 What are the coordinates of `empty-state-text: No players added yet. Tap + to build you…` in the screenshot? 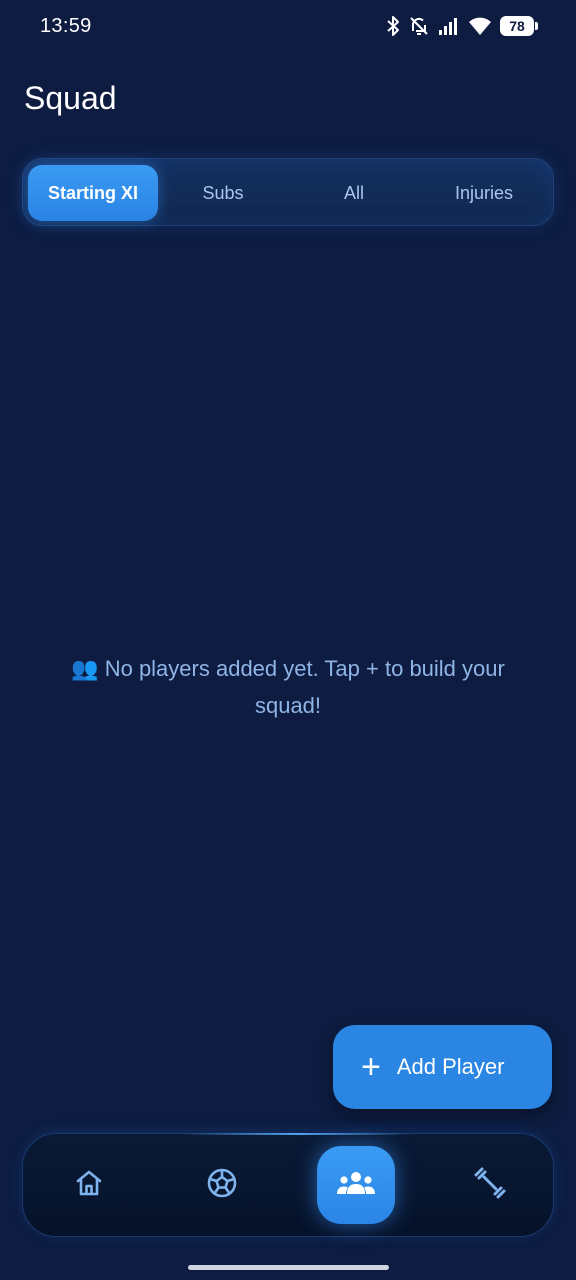 It's located at (304, 687).